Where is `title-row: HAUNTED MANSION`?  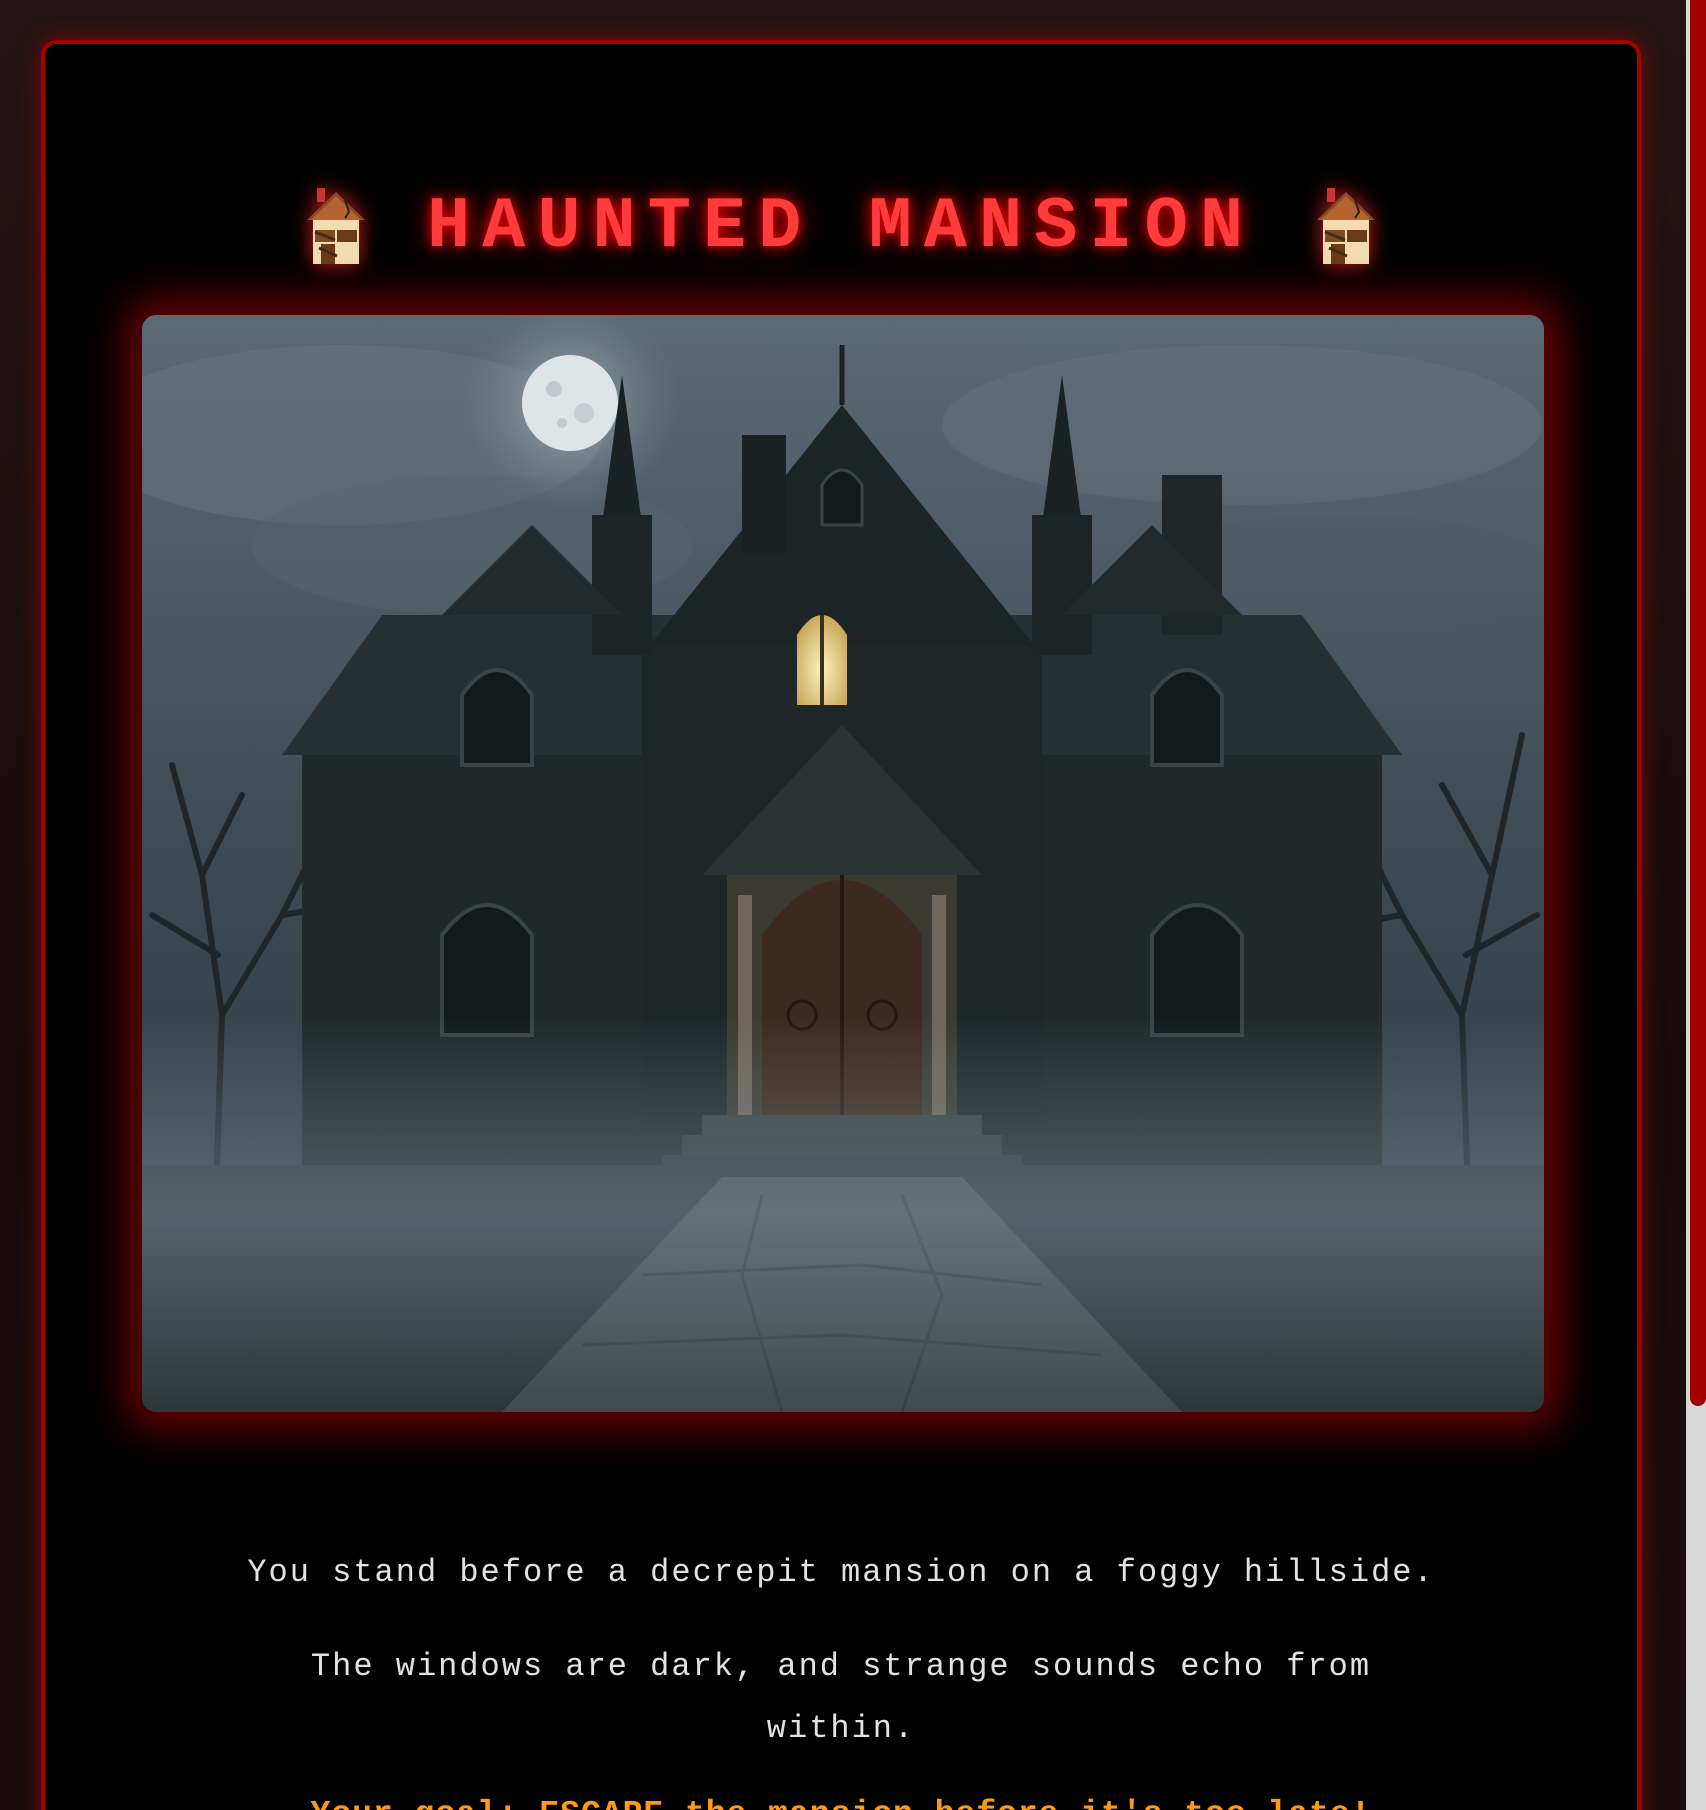 title-row: HAUNTED MANSION is located at coordinates (841, 227).